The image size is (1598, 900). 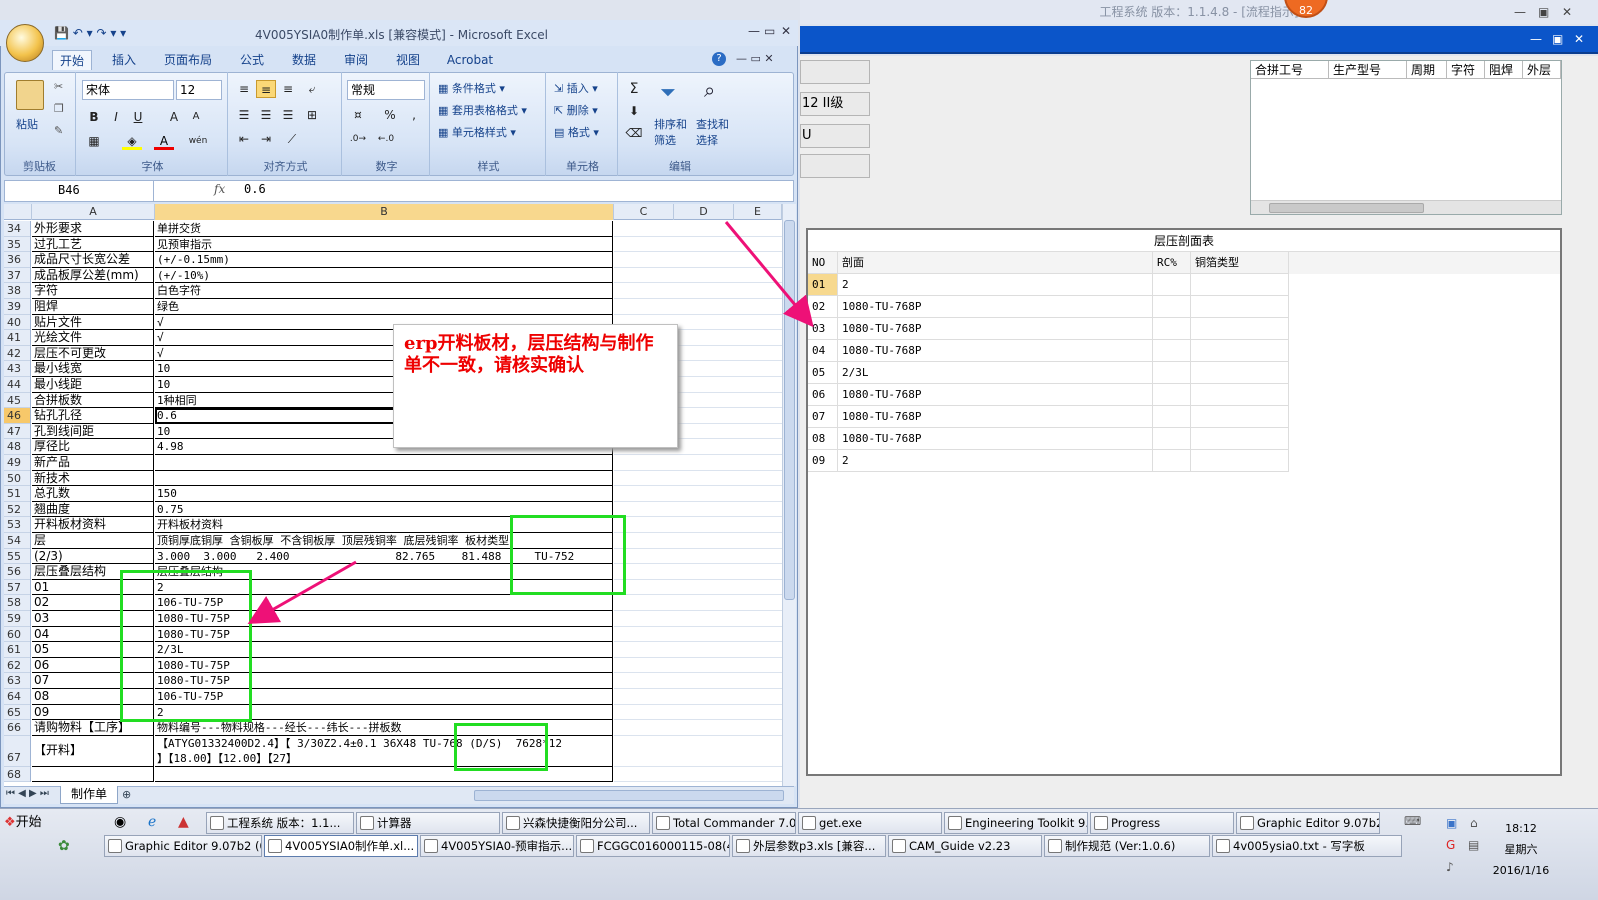 What do you see at coordinates (1184, 395) in the screenshot?
I see `stackup-row: 06 1080-TU-768P` at bounding box center [1184, 395].